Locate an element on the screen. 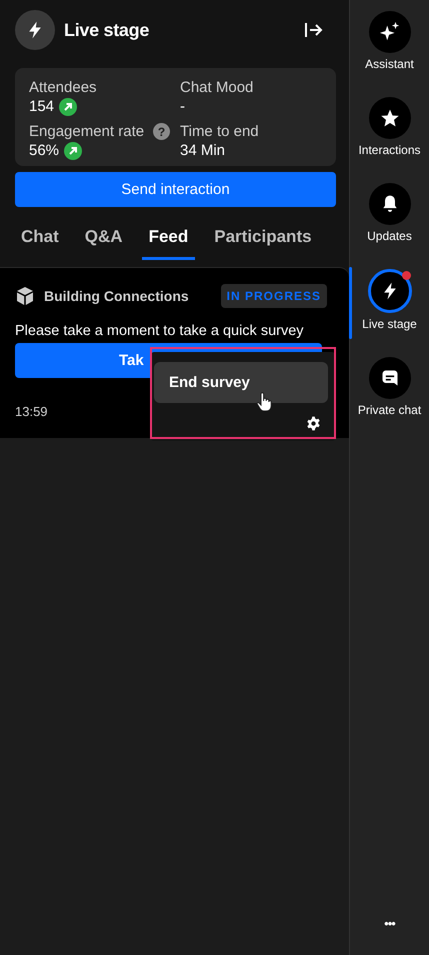  stat-value: 34 Min is located at coordinates (203, 150).